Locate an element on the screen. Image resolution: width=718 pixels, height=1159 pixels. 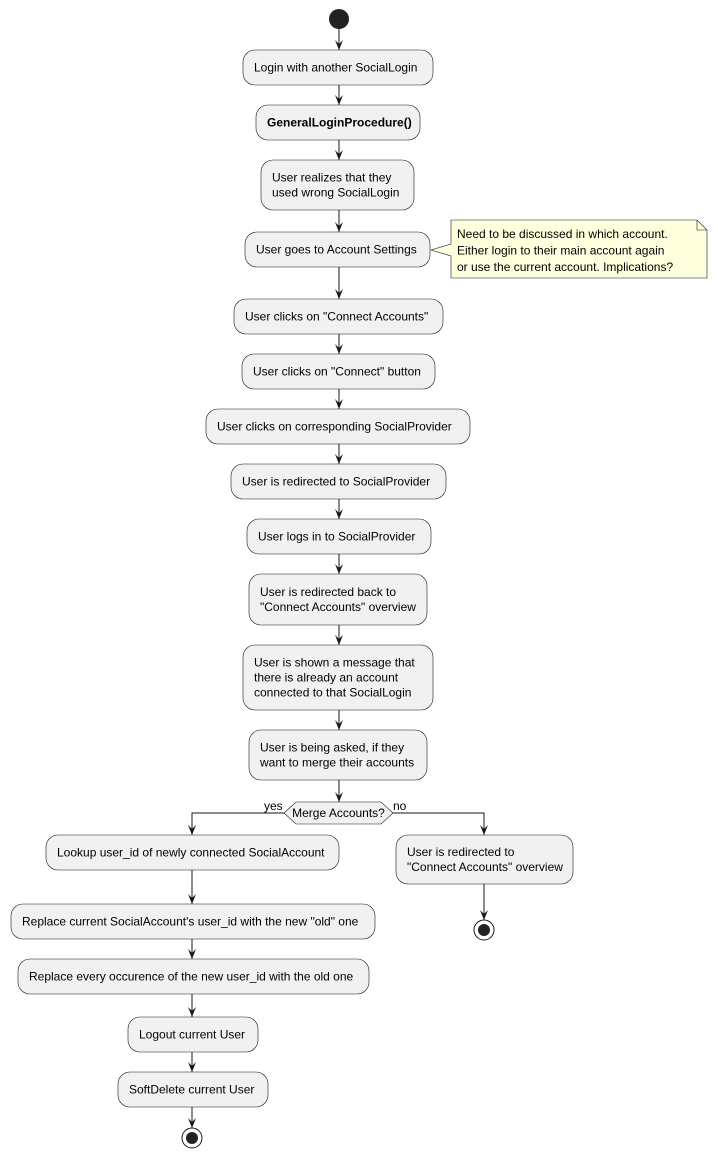
activity-label: User is redirected back to is located at coordinates (328, 592).